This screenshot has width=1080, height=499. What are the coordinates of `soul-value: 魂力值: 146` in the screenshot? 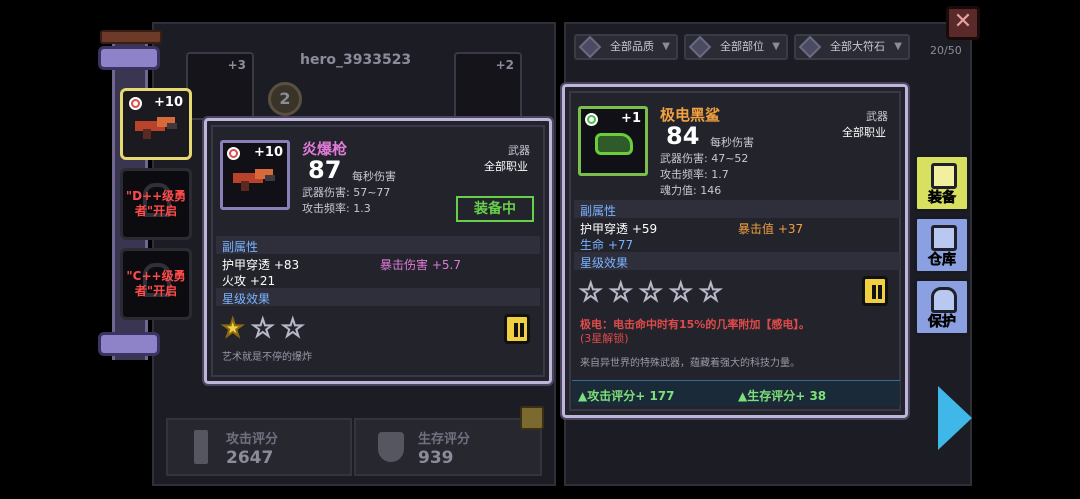 It's located at (691, 190).